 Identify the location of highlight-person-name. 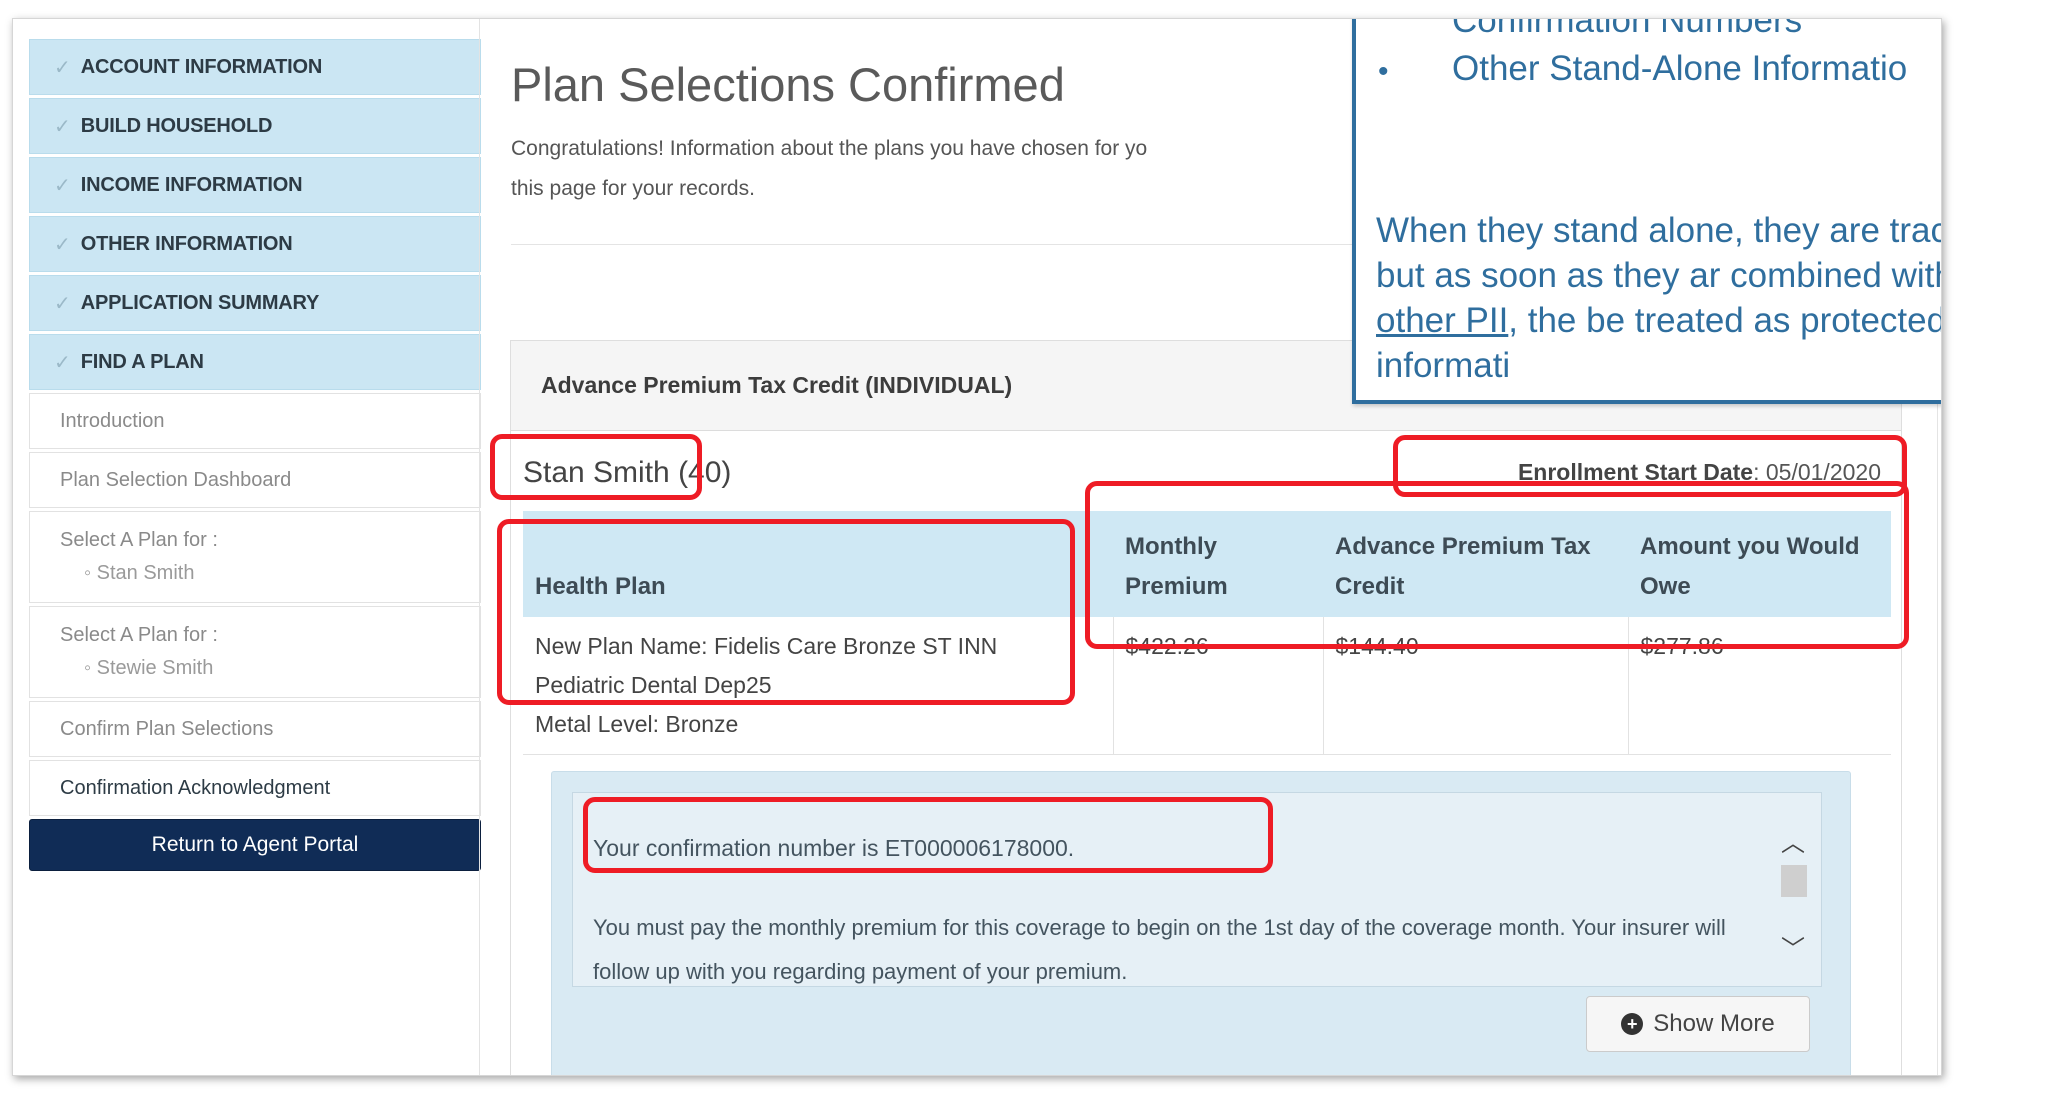
(596, 467).